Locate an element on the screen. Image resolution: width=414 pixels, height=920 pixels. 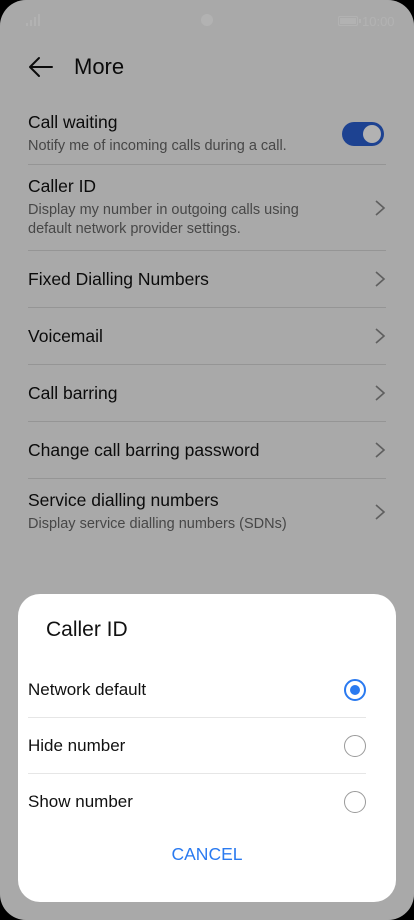
caller-id-options: Network default Hide number Show number is located at coordinates (197, 745).